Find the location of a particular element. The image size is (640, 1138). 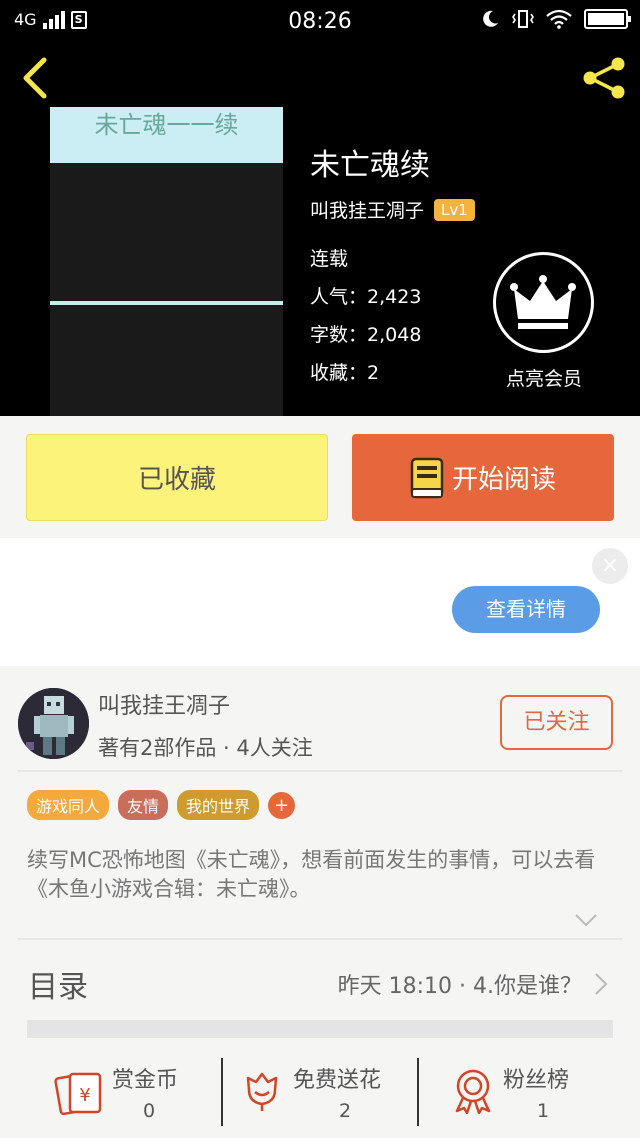

favorites-stat: 收藏：2 is located at coordinates (344, 371).